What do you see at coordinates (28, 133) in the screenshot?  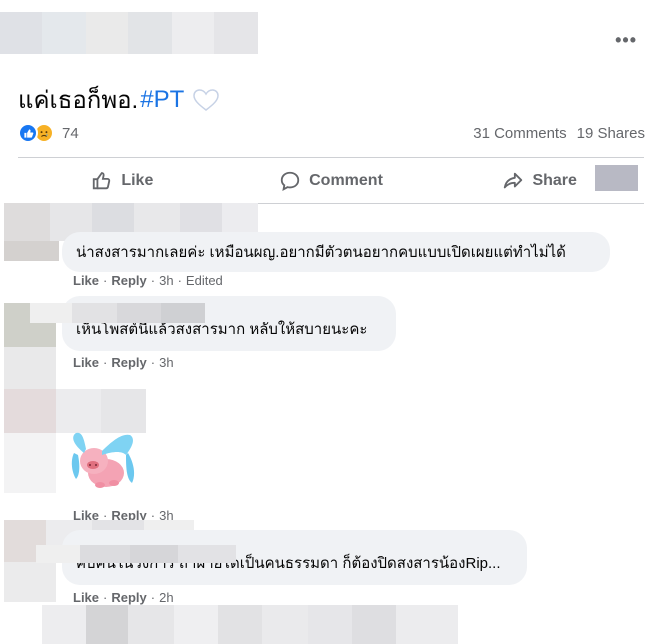 I see `like-reaction-icon` at bounding box center [28, 133].